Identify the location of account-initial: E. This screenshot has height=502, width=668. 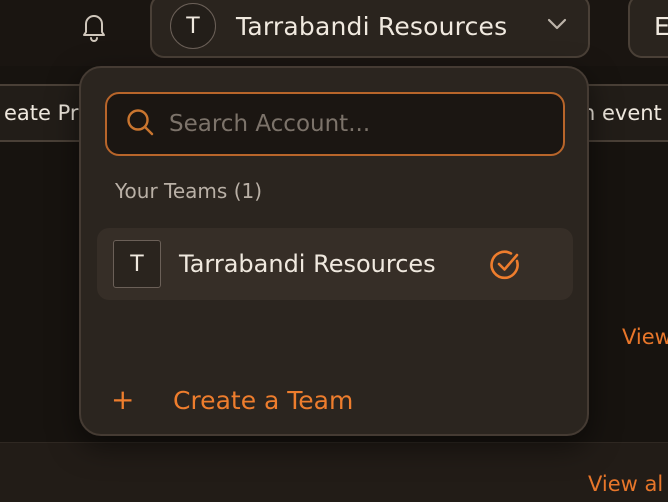
(661, 26).